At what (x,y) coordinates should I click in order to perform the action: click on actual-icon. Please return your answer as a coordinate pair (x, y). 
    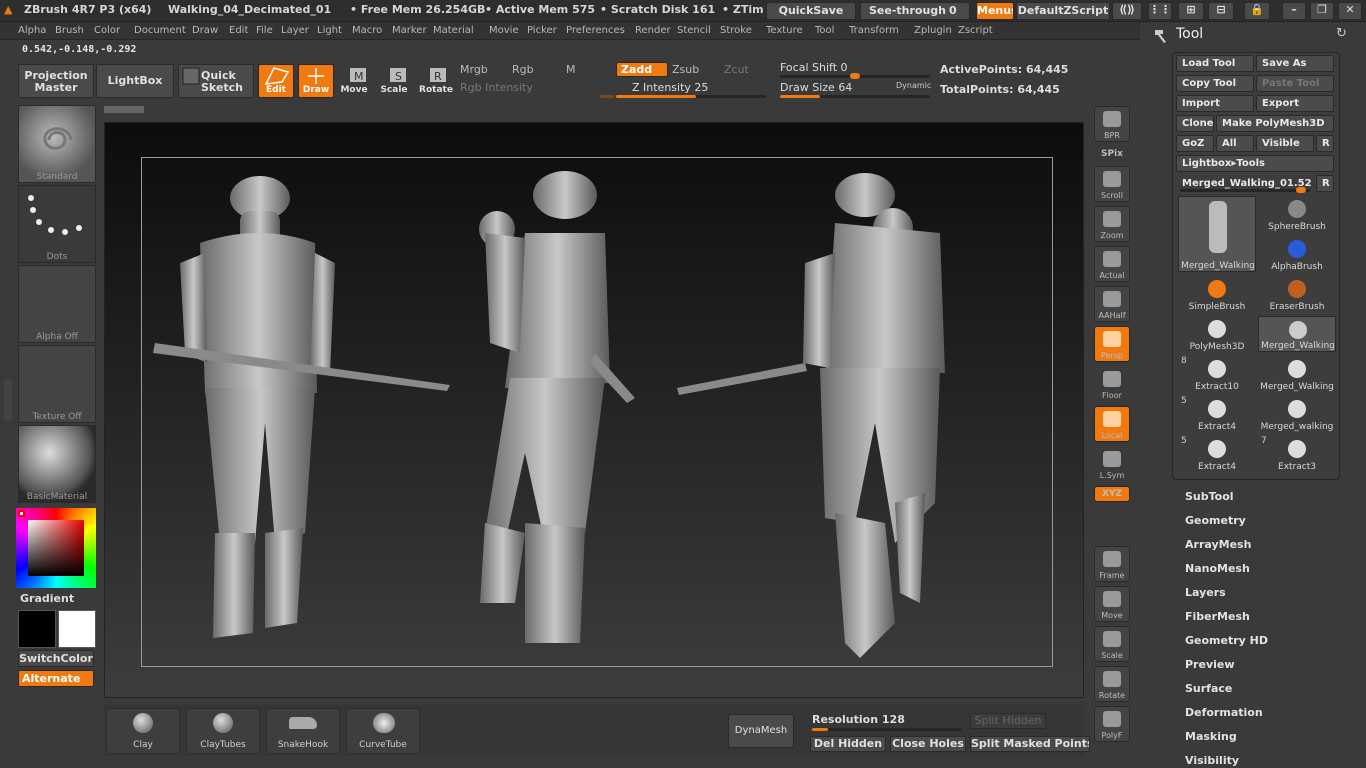
    Looking at the image, I should click on (1112, 259).